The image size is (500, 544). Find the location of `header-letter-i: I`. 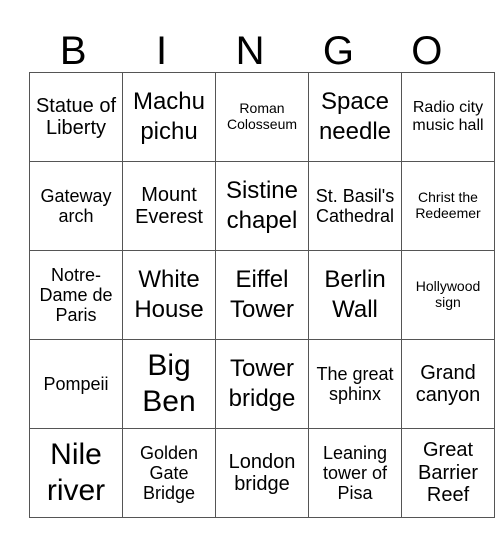

header-letter-i: I is located at coordinates (162, 51).